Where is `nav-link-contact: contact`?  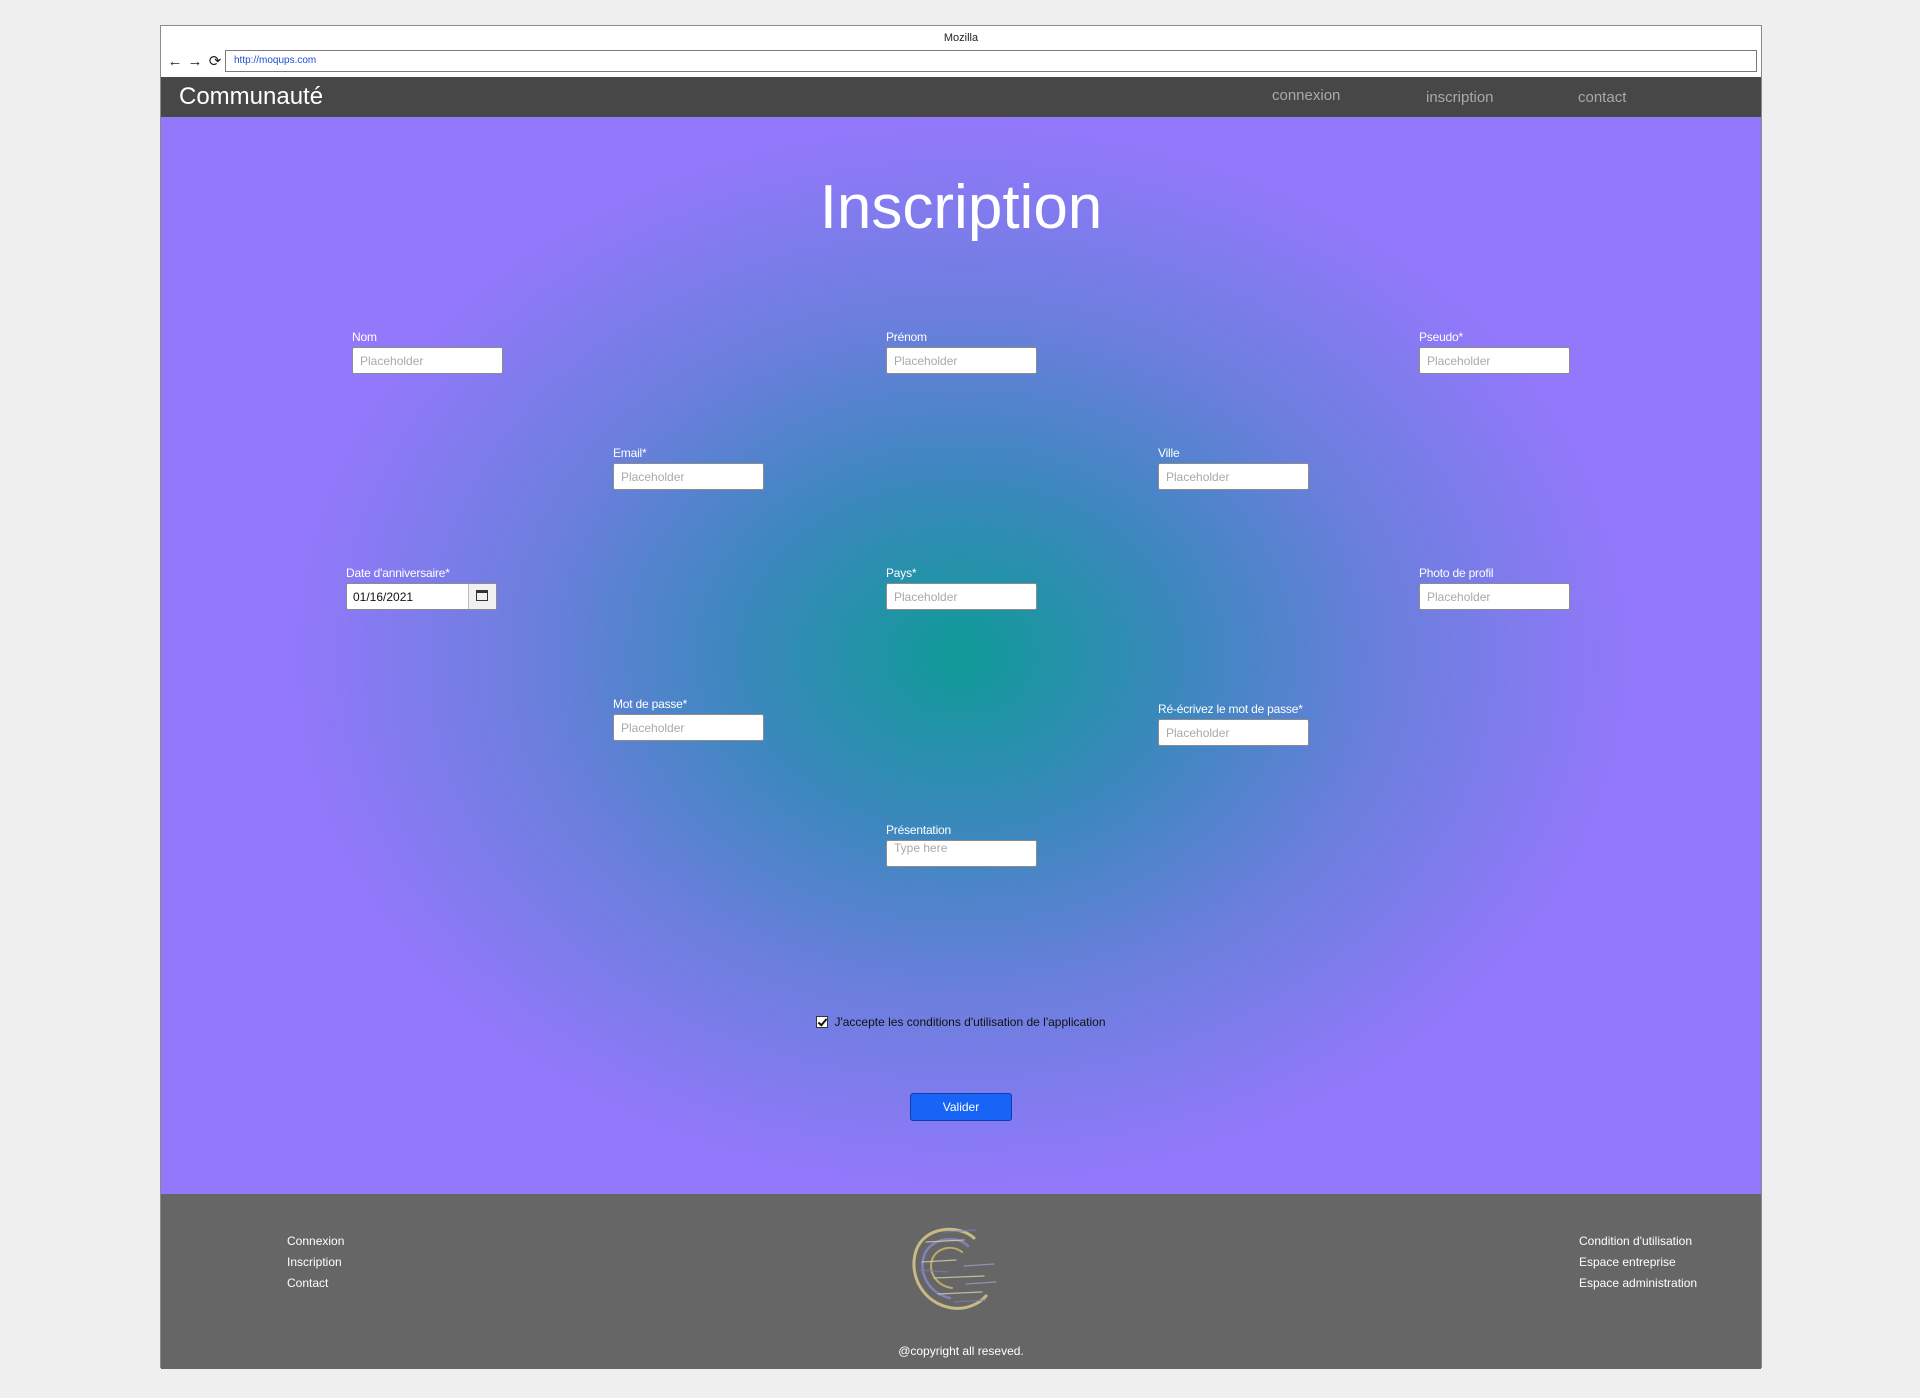 nav-link-contact: contact is located at coordinates (1602, 97).